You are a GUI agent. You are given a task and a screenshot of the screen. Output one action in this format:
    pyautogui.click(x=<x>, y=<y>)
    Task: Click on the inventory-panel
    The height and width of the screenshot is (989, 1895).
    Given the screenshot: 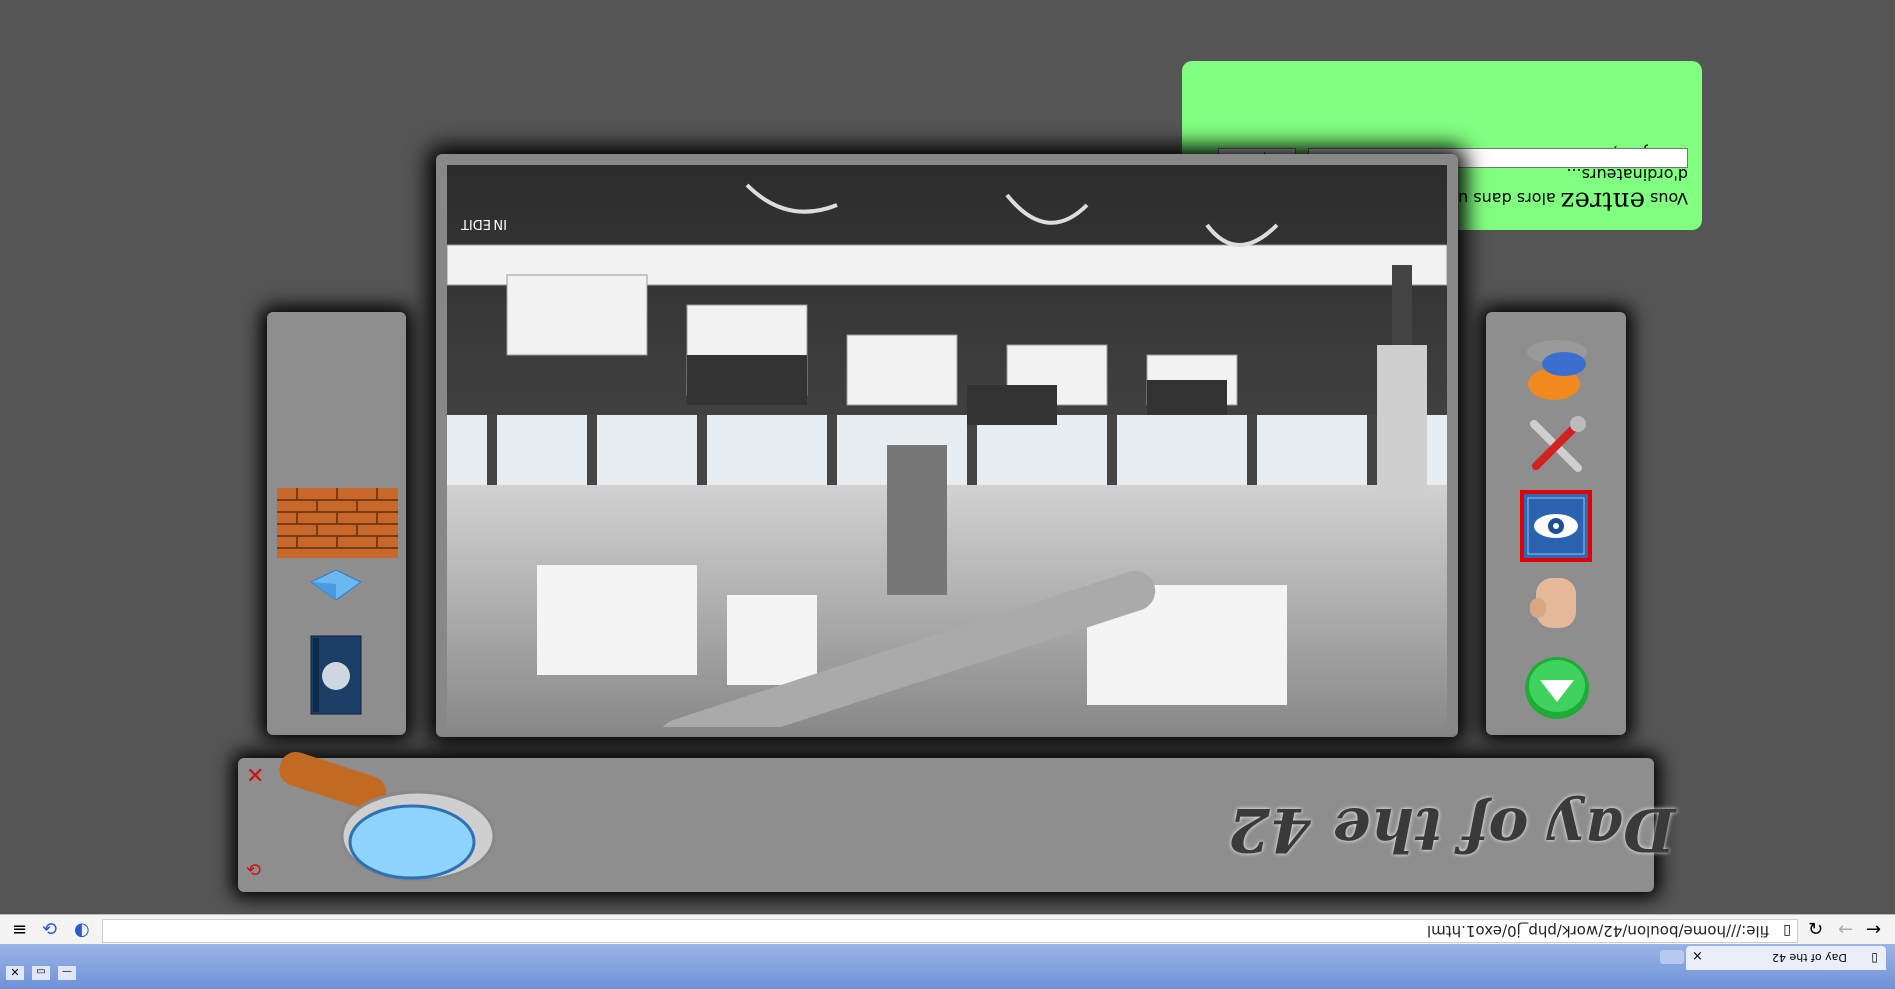 What is the action you would take?
    pyautogui.click(x=336, y=523)
    